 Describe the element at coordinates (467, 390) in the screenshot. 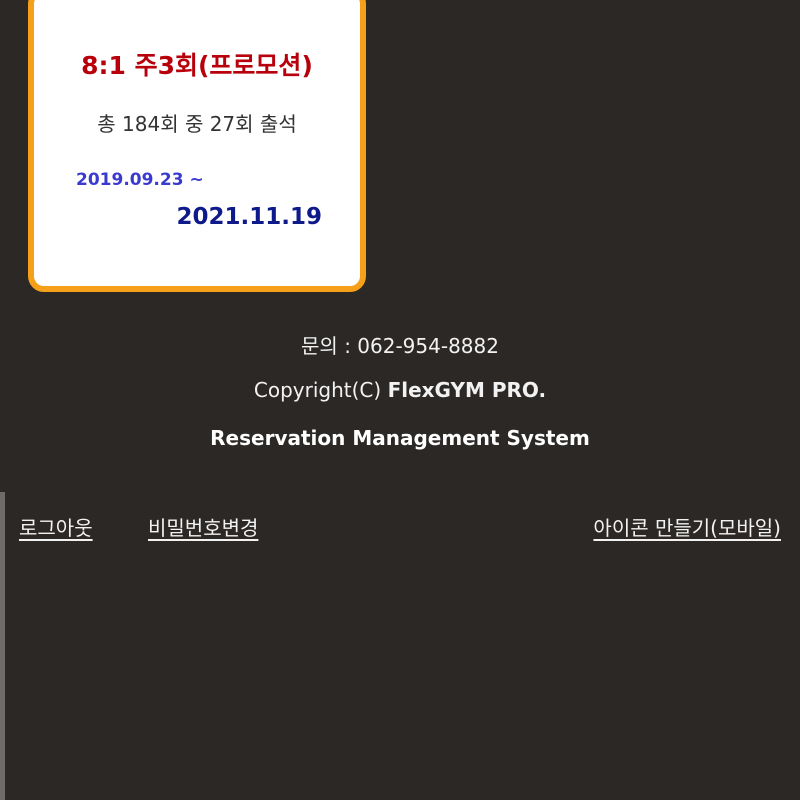

I see `brand-name: FlexGYM PRO.` at that location.